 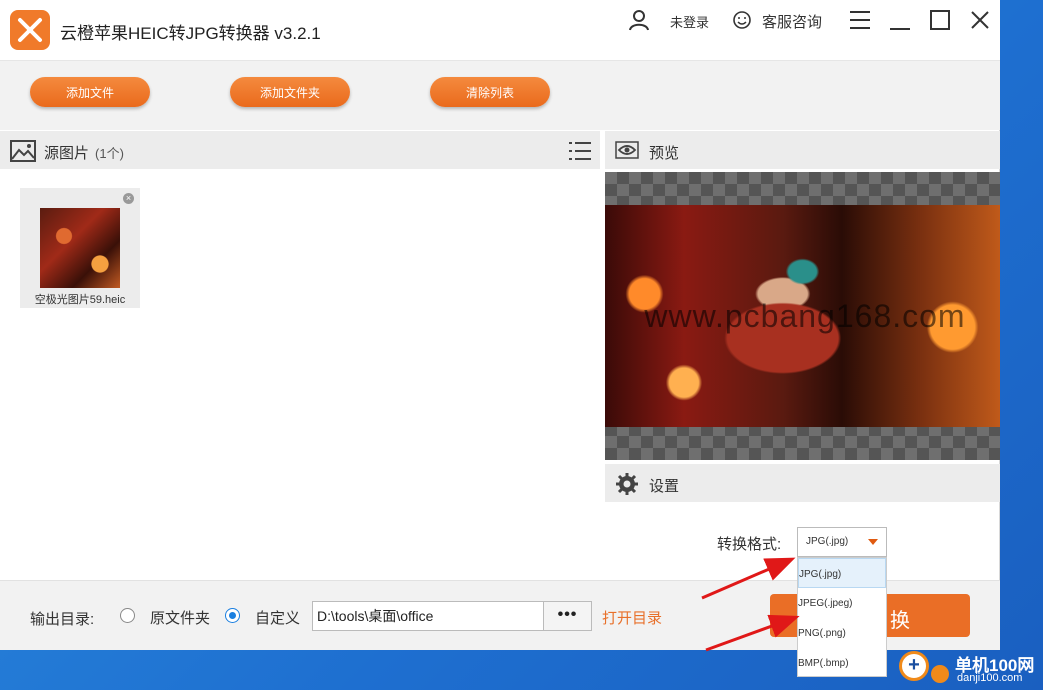 What do you see at coordinates (428, 616) in the screenshot?
I see `output-path-input` at bounding box center [428, 616].